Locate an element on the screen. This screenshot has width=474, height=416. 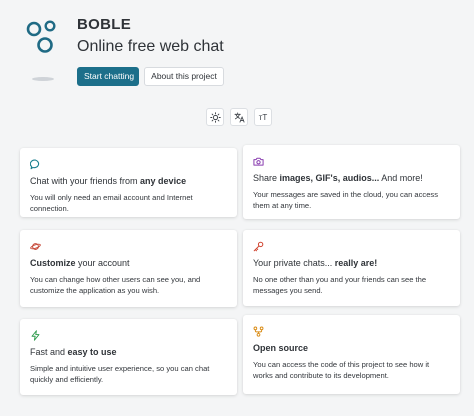
sun-icon is located at coordinates (215, 117).